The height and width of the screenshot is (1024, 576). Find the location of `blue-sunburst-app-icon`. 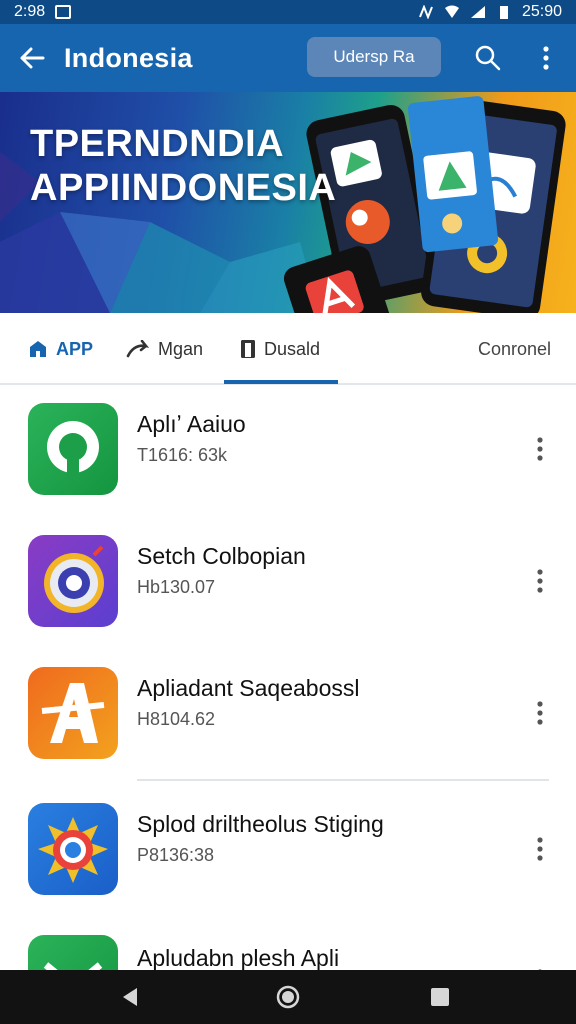

blue-sunburst-app-icon is located at coordinates (73, 849).